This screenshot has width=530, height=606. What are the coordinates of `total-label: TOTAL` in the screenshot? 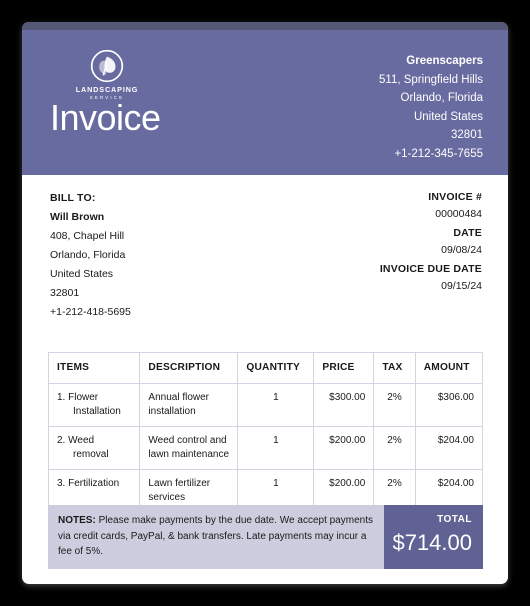 It's located at (454, 519).